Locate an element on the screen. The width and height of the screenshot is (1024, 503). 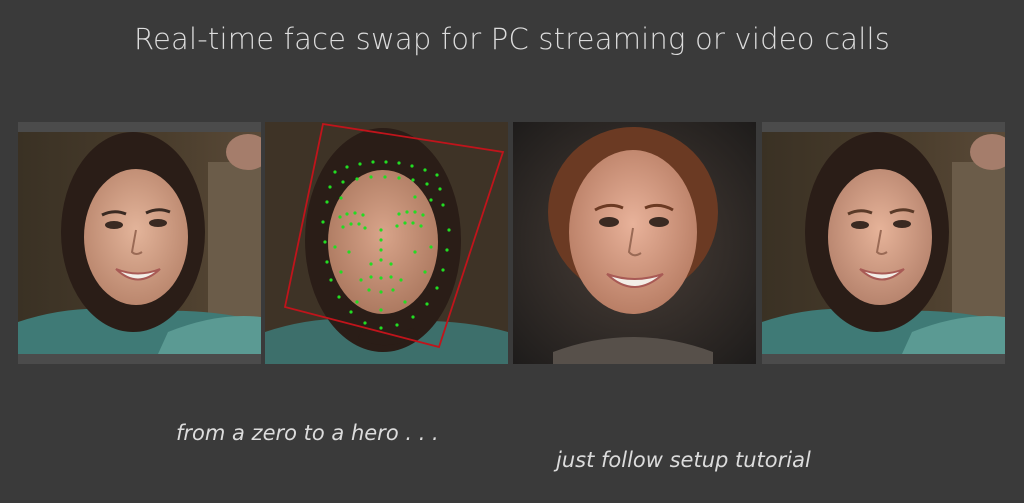
landmark-detection-panel is located at coordinates (386, 243).